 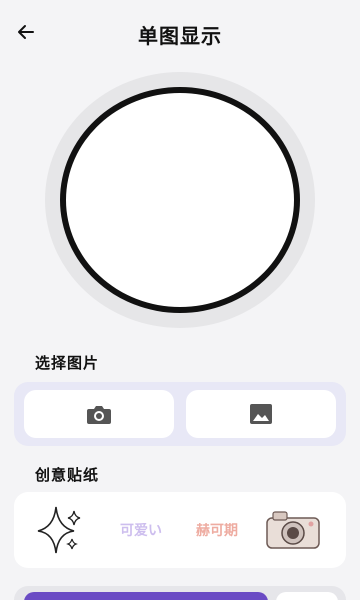 I want to click on camera-icon, so click(x=99, y=415).